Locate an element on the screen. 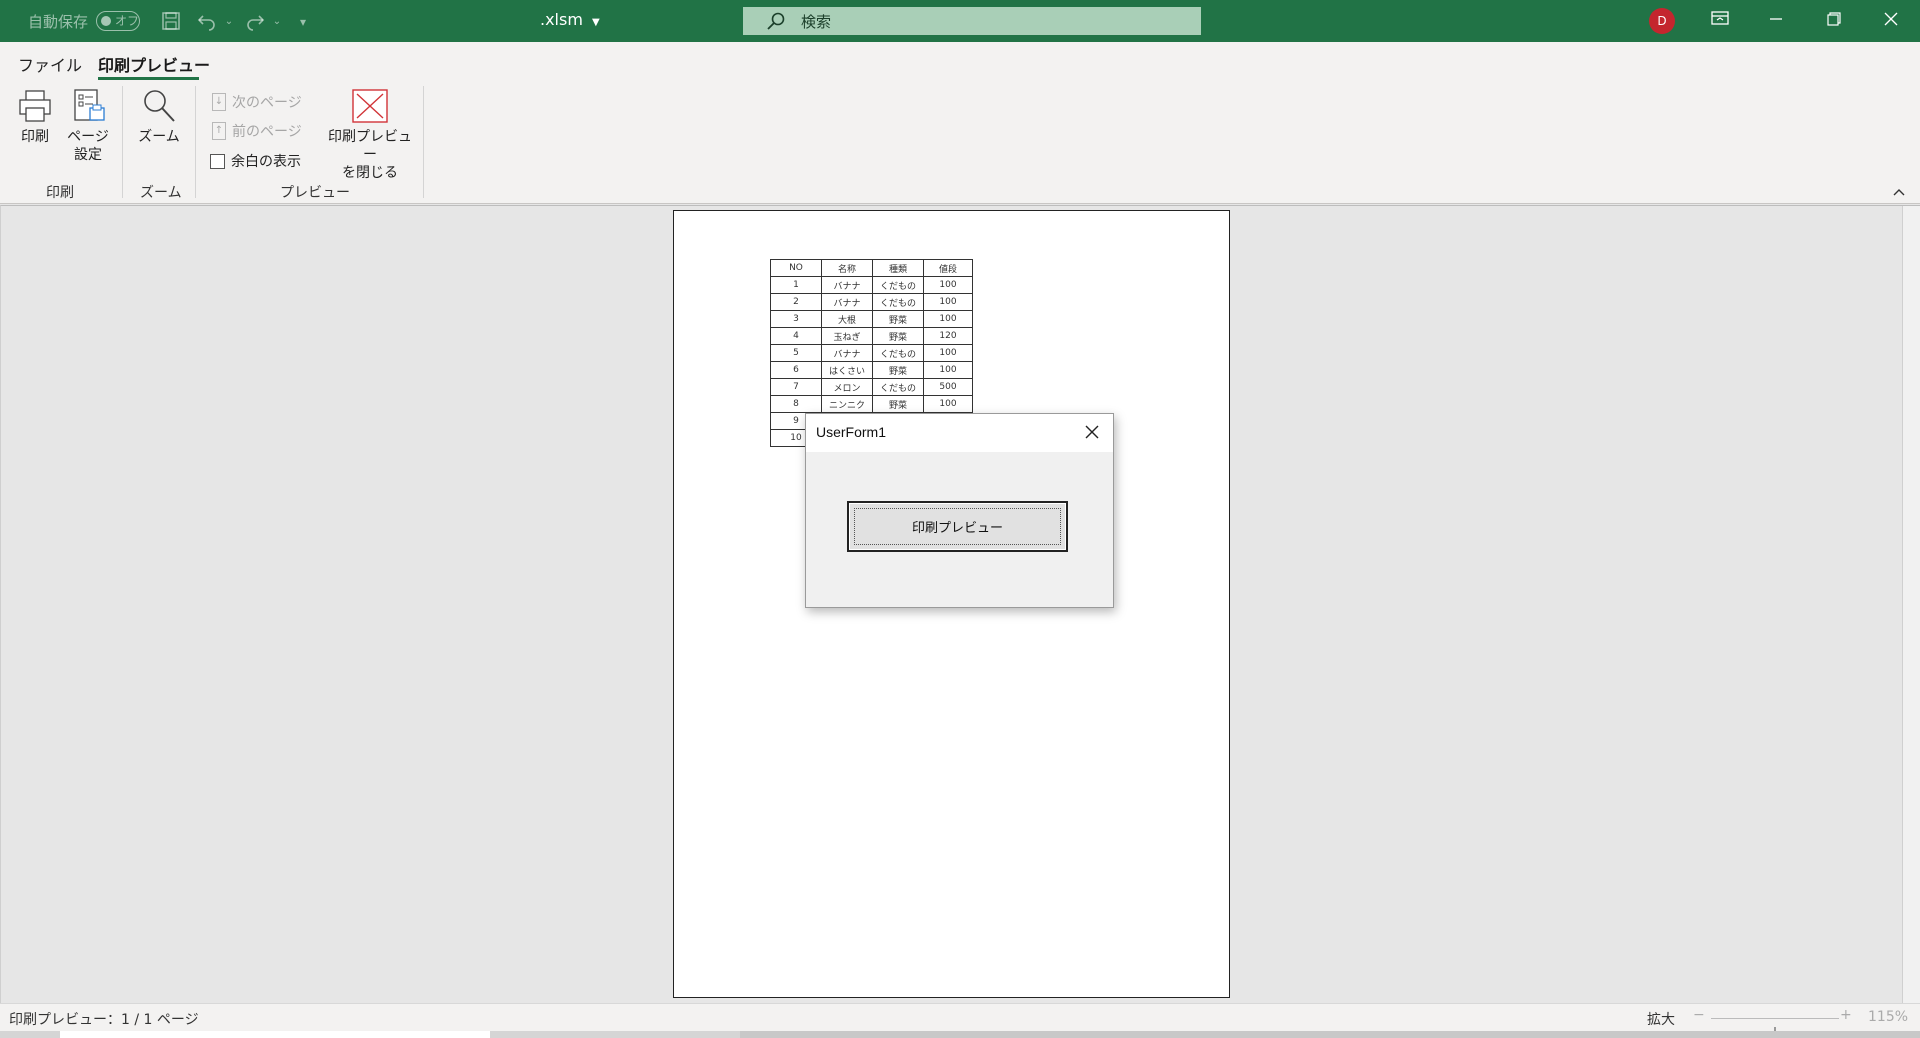 The width and height of the screenshot is (1920, 1038). avatar: D is located at coordinates (1662, 21).